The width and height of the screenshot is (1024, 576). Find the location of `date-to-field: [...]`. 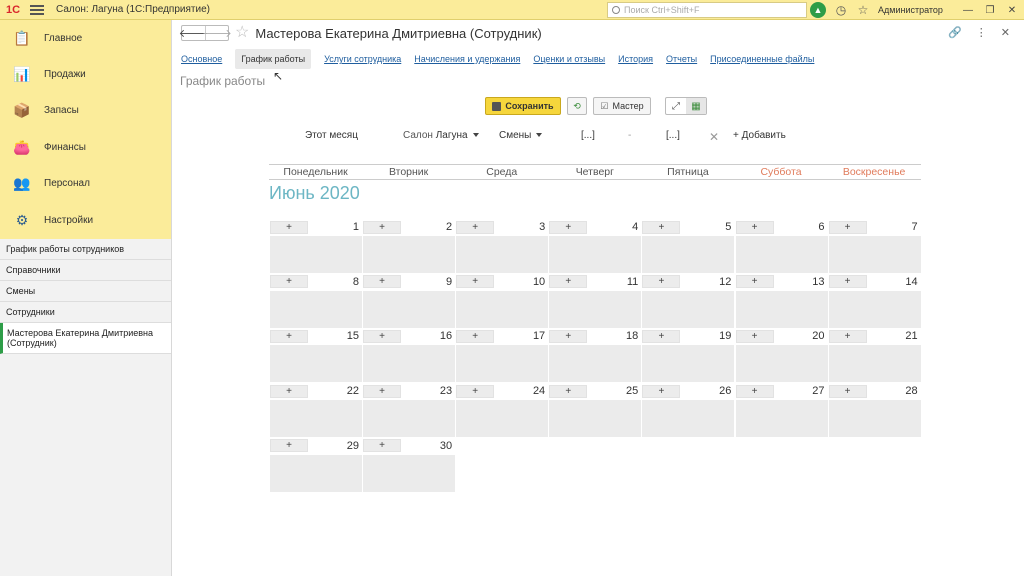

date-to-field: [...] is located at coordinates (673, 135).